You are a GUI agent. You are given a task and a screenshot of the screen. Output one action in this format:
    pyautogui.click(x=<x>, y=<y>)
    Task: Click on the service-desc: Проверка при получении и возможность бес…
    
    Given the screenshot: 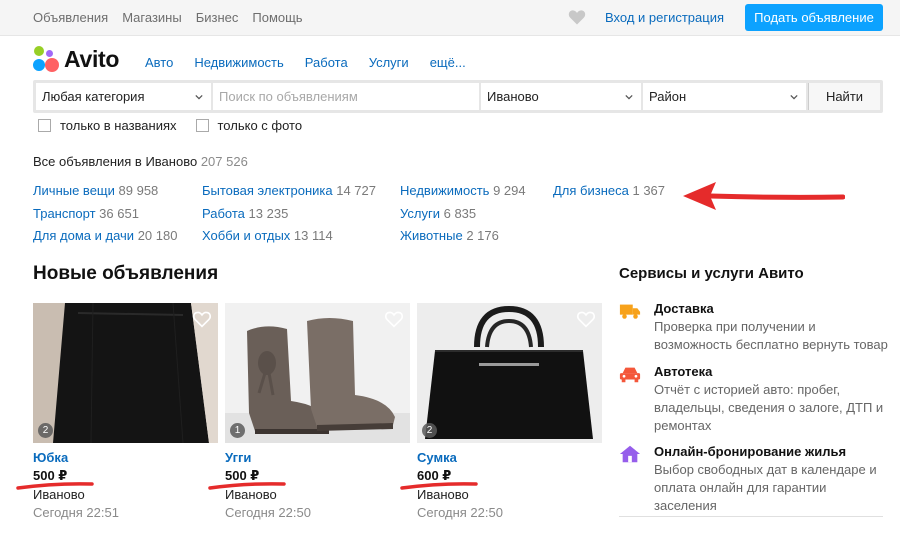 What is the action you would take?
    pyautogui.click(x=771, y=335)
    